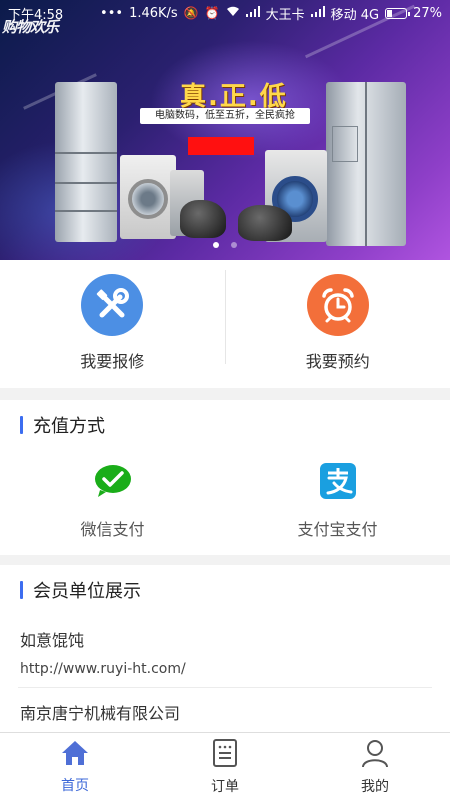 This screenshot has height=800, width=450. What do you see at coordinates (225, 755) in the screenshot?
I see `order-list-icon` at bounding box center [225, 755].